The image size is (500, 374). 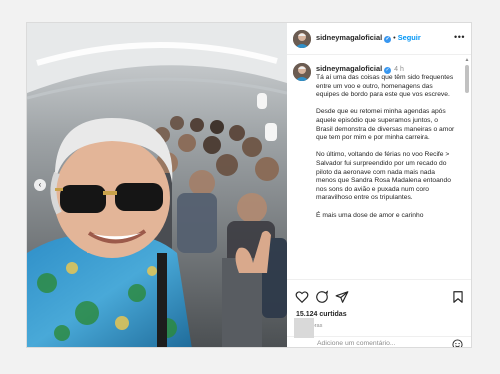 I want to click on emoji-icon, so click(x=457, y=343).